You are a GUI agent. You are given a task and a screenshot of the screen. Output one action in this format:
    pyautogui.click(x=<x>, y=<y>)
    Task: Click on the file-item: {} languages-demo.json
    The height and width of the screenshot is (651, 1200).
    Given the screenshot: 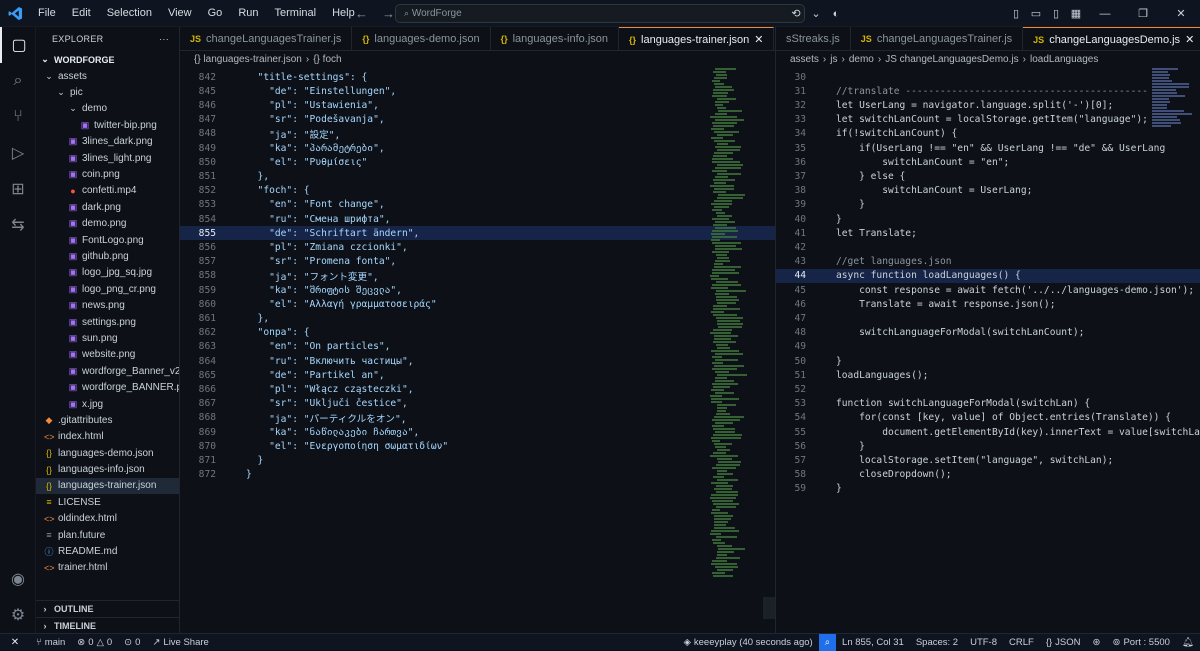 What is the action you would take?
    pyautogui.click(x=107, y=453)
    